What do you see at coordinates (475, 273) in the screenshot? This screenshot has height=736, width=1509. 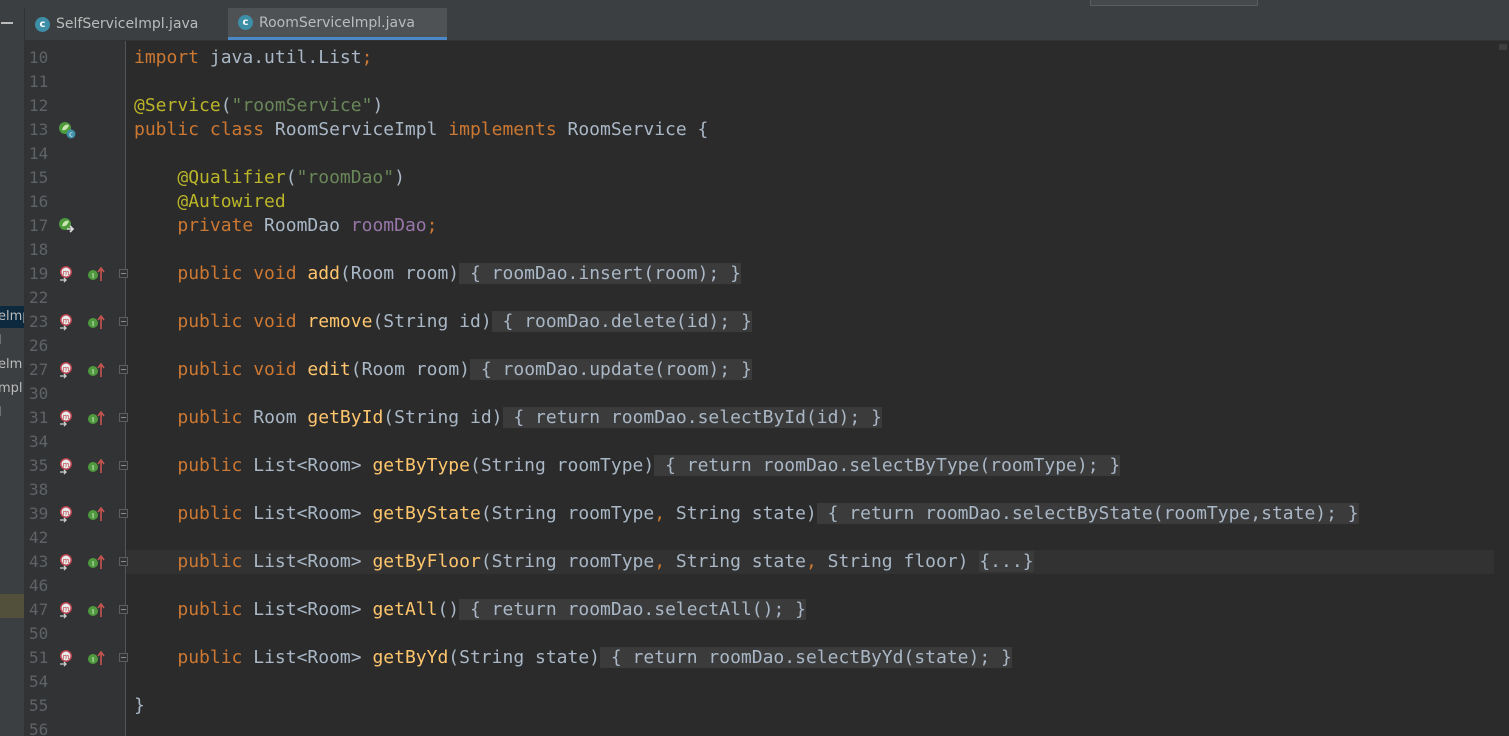 I see `folded-region-token: {` at bounding box center [475, 273].